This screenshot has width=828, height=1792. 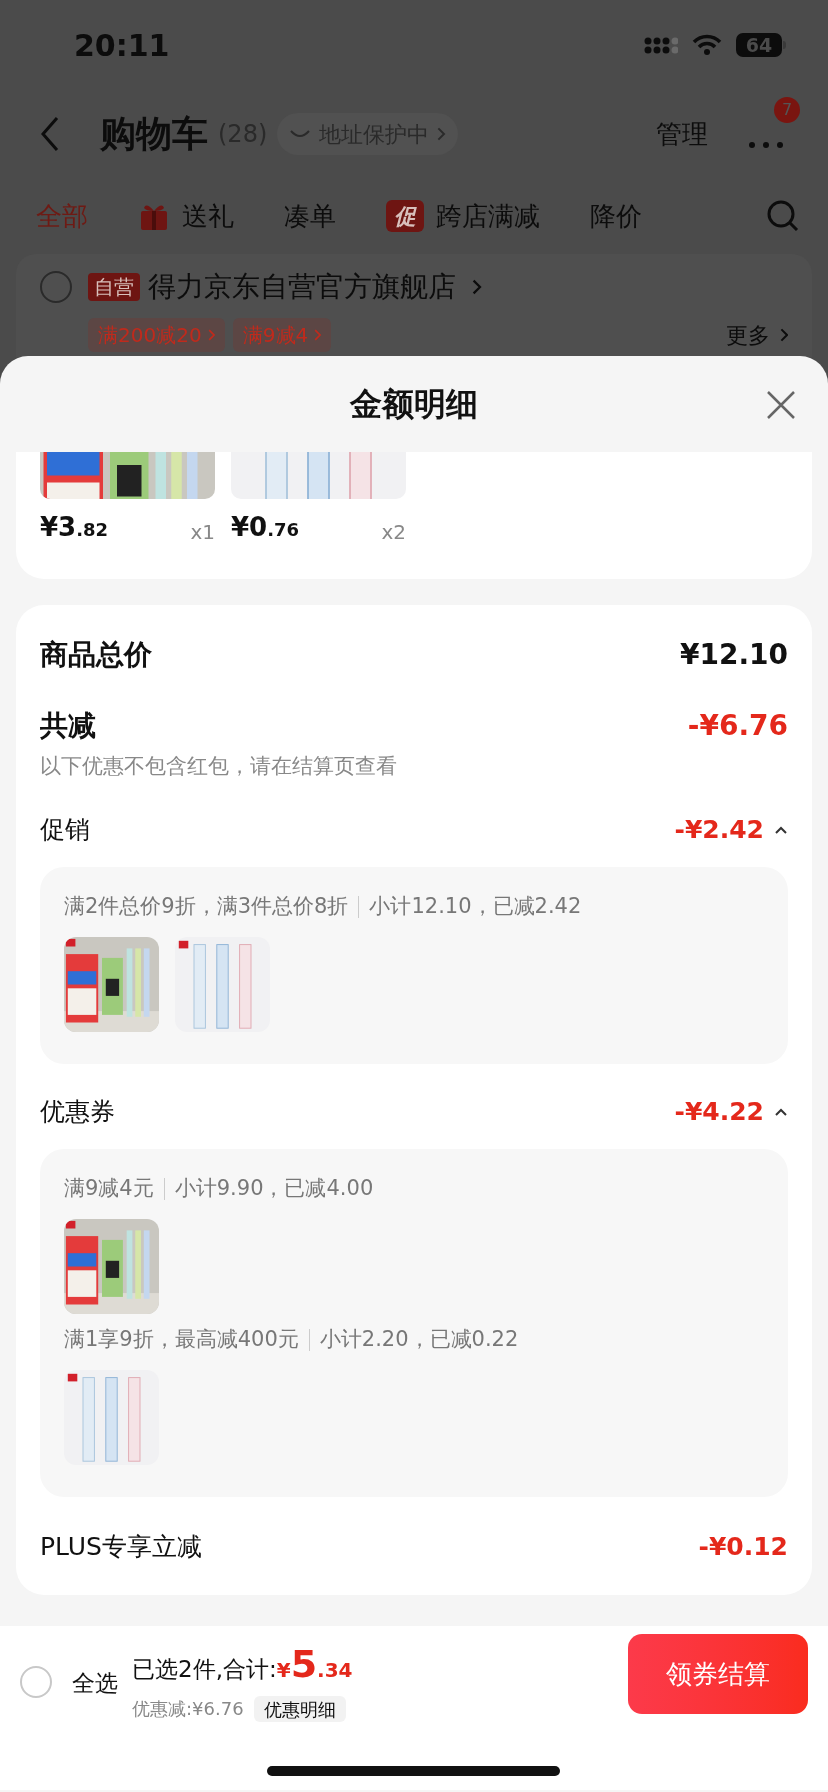 What do you see at coordinates (282, 335) in the screenshot?
I see `promo-tag: 满9减4` at bounding box center [282, 335].